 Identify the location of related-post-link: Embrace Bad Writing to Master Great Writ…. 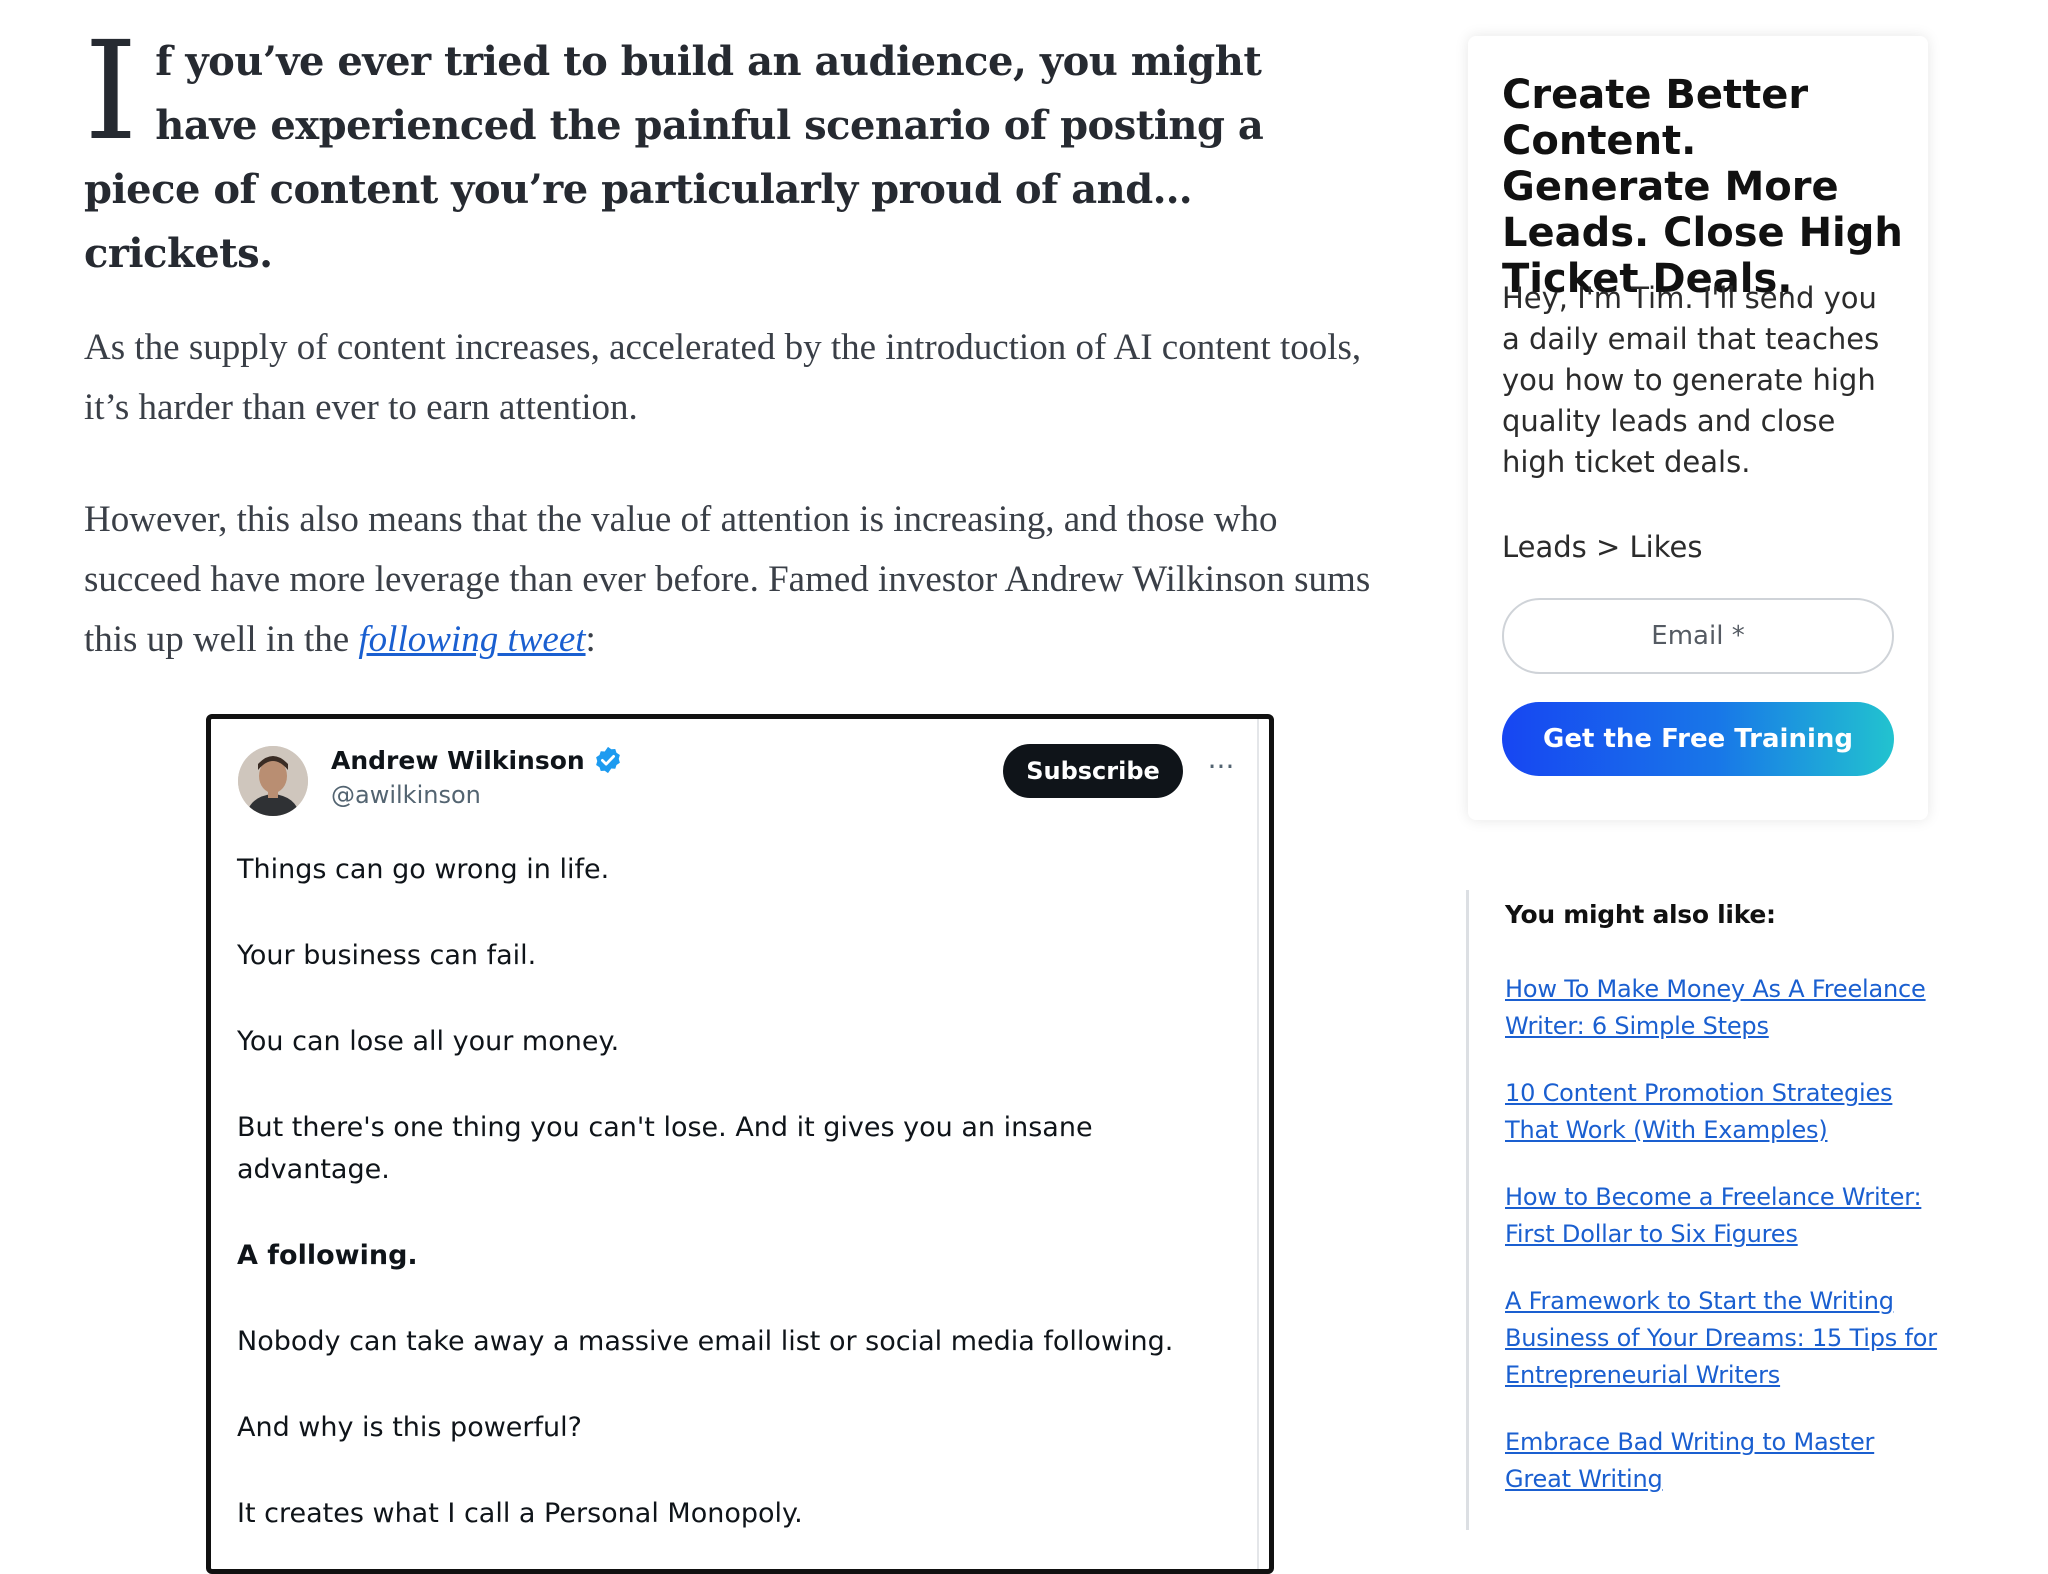
(1689, 1460).